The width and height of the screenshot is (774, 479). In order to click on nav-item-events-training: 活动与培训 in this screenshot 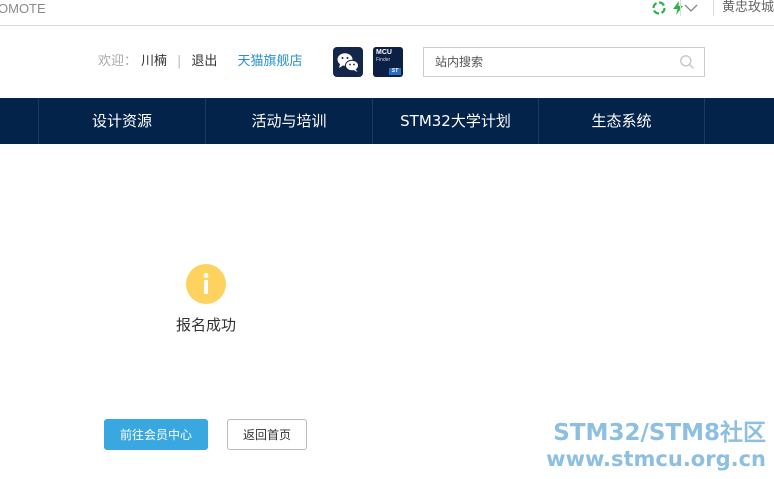, I will do `click(288, 121)`.